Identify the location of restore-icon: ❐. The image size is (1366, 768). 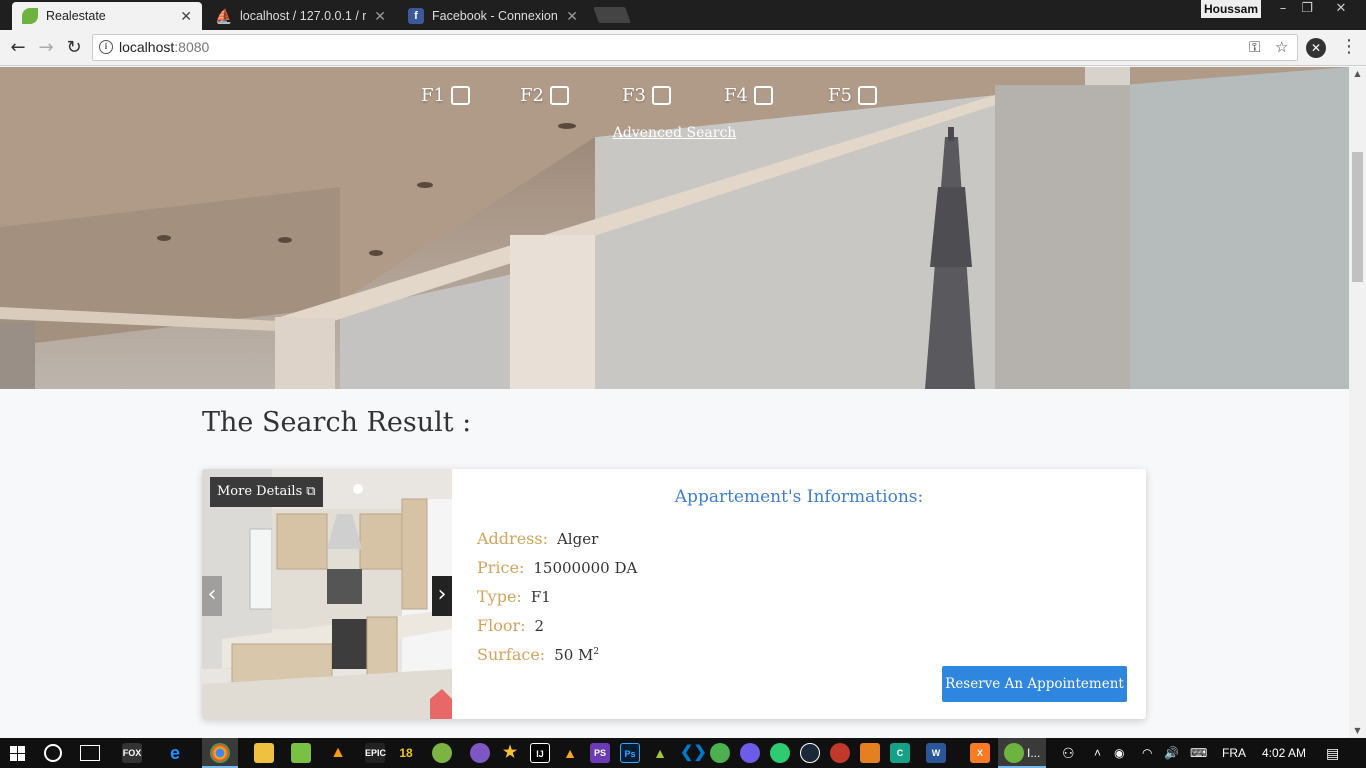
(1307, 9).